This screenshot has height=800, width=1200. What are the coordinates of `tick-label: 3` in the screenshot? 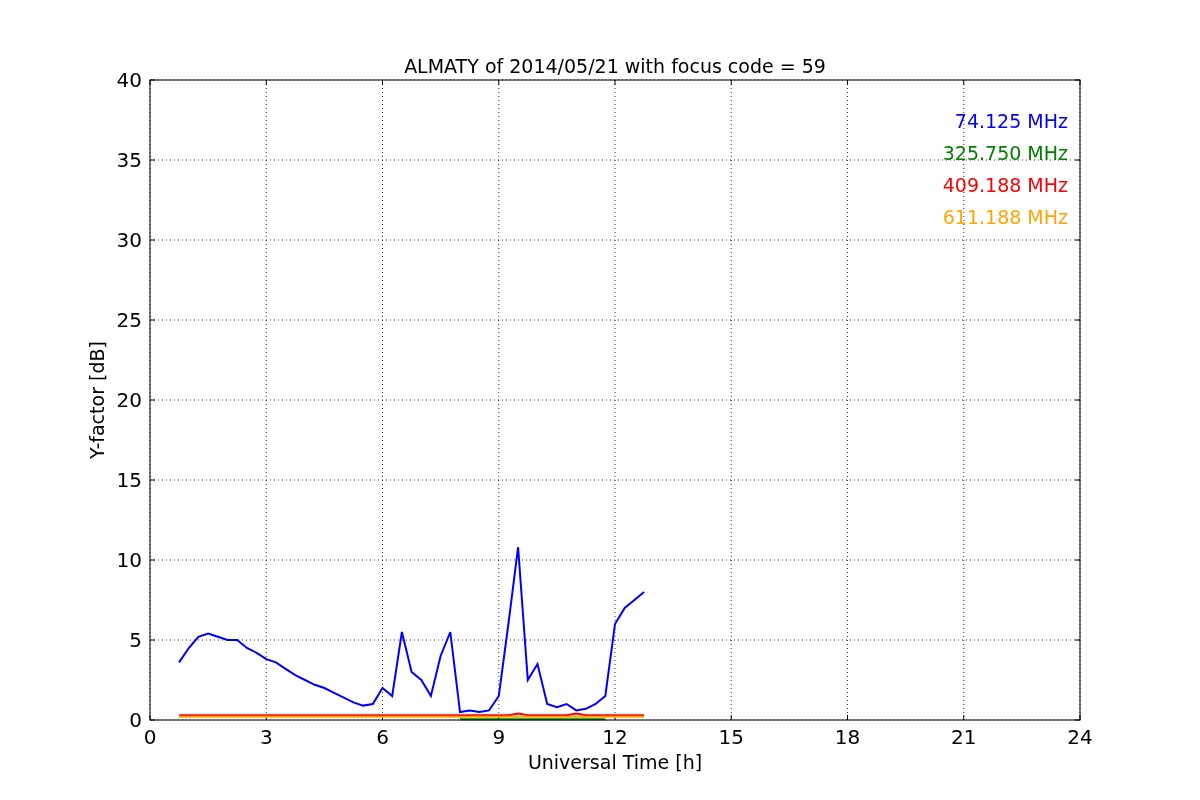 It's located at (266, 737).